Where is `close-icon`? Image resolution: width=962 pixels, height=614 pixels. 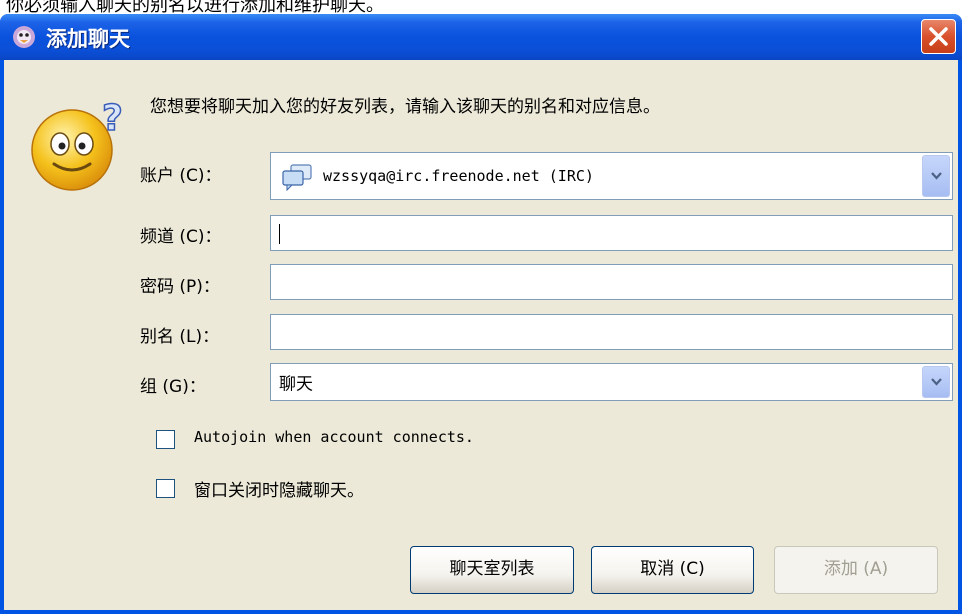 close-icon is located at coordinates (938, 36).